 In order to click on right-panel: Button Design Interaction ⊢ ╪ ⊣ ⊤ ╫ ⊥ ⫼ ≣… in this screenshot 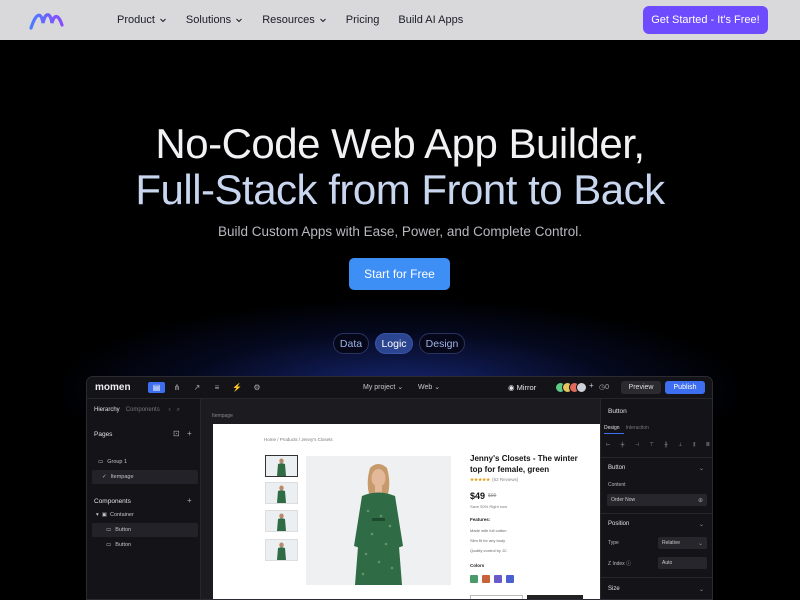, I will do `click(656, 499)`.